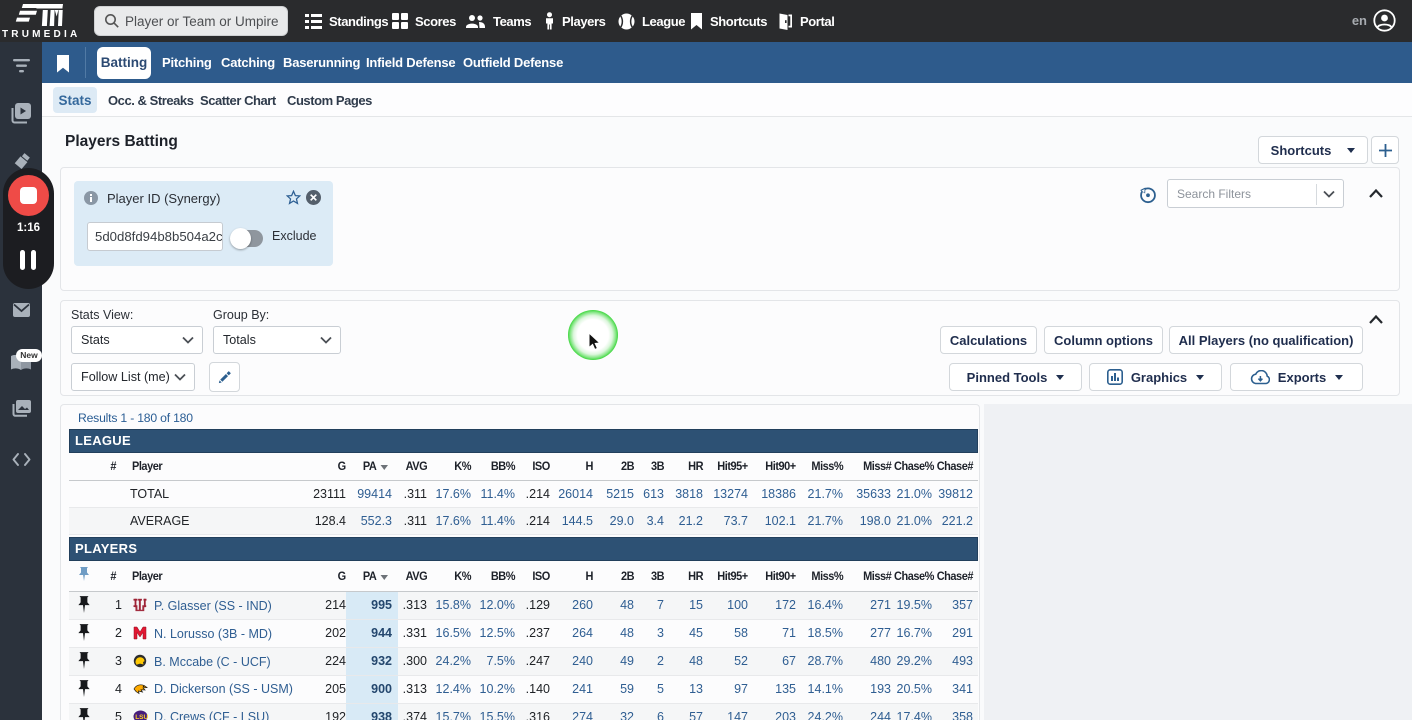 Image resolution: width=1412 pixels, height=720 pixels. What do you see at coordinates (41, 34) in the screenshot?
I see `svg-text: TRUMEDIA` at bounding box center [41, 34].